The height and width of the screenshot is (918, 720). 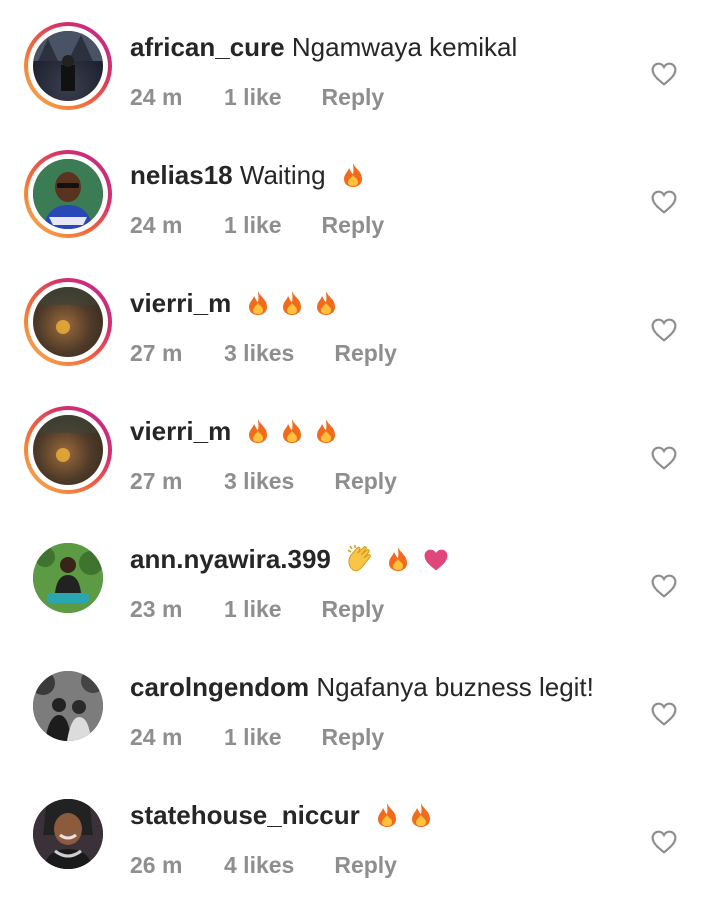 I want to click on comment-text: nelias18 Waiting, so click(x=250, y=175).